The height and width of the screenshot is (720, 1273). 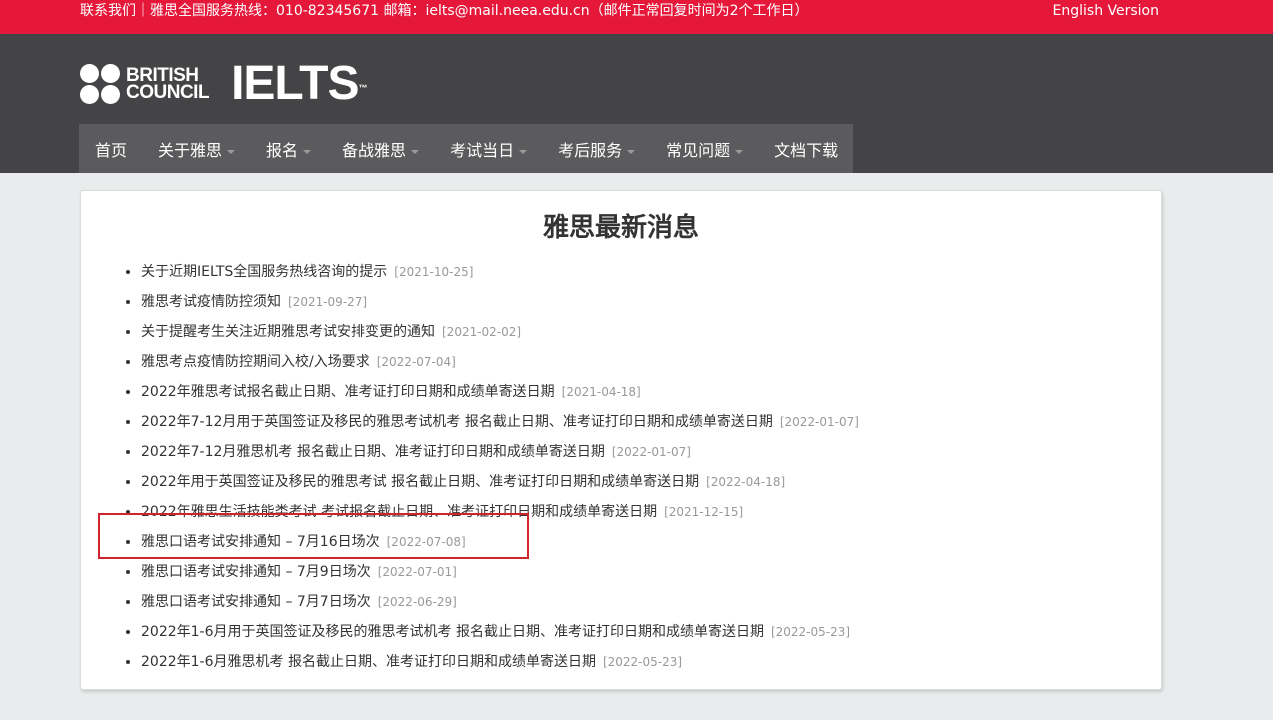 I want to click on nav-item-0: 首页, so click(x=110, y=149).